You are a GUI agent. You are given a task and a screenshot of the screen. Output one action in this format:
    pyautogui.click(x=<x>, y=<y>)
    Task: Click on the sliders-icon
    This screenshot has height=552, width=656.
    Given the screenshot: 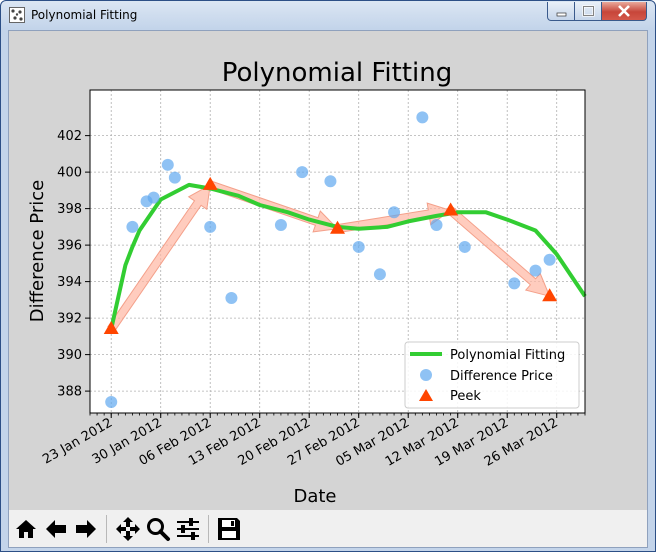 What is the action you would take?
    pyautogui.click(x=188, y=529)
    